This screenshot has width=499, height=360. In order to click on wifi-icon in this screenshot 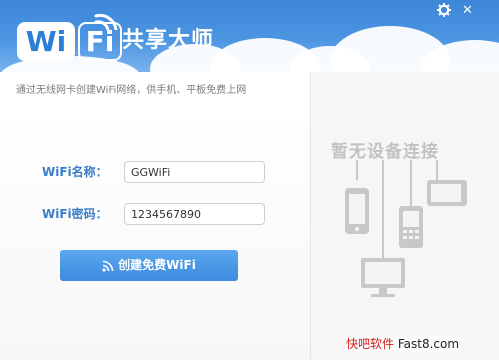, I will do `click(108, 266)`.